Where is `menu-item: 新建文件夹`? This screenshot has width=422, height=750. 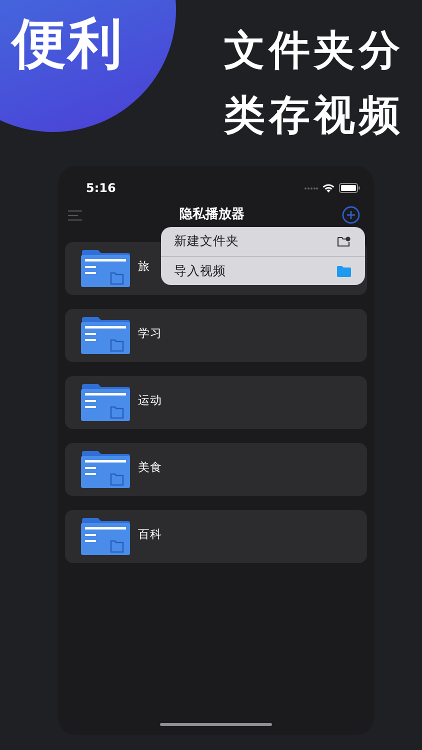 menu-item: 新建文件夹 is located at coordinates (263, 241).